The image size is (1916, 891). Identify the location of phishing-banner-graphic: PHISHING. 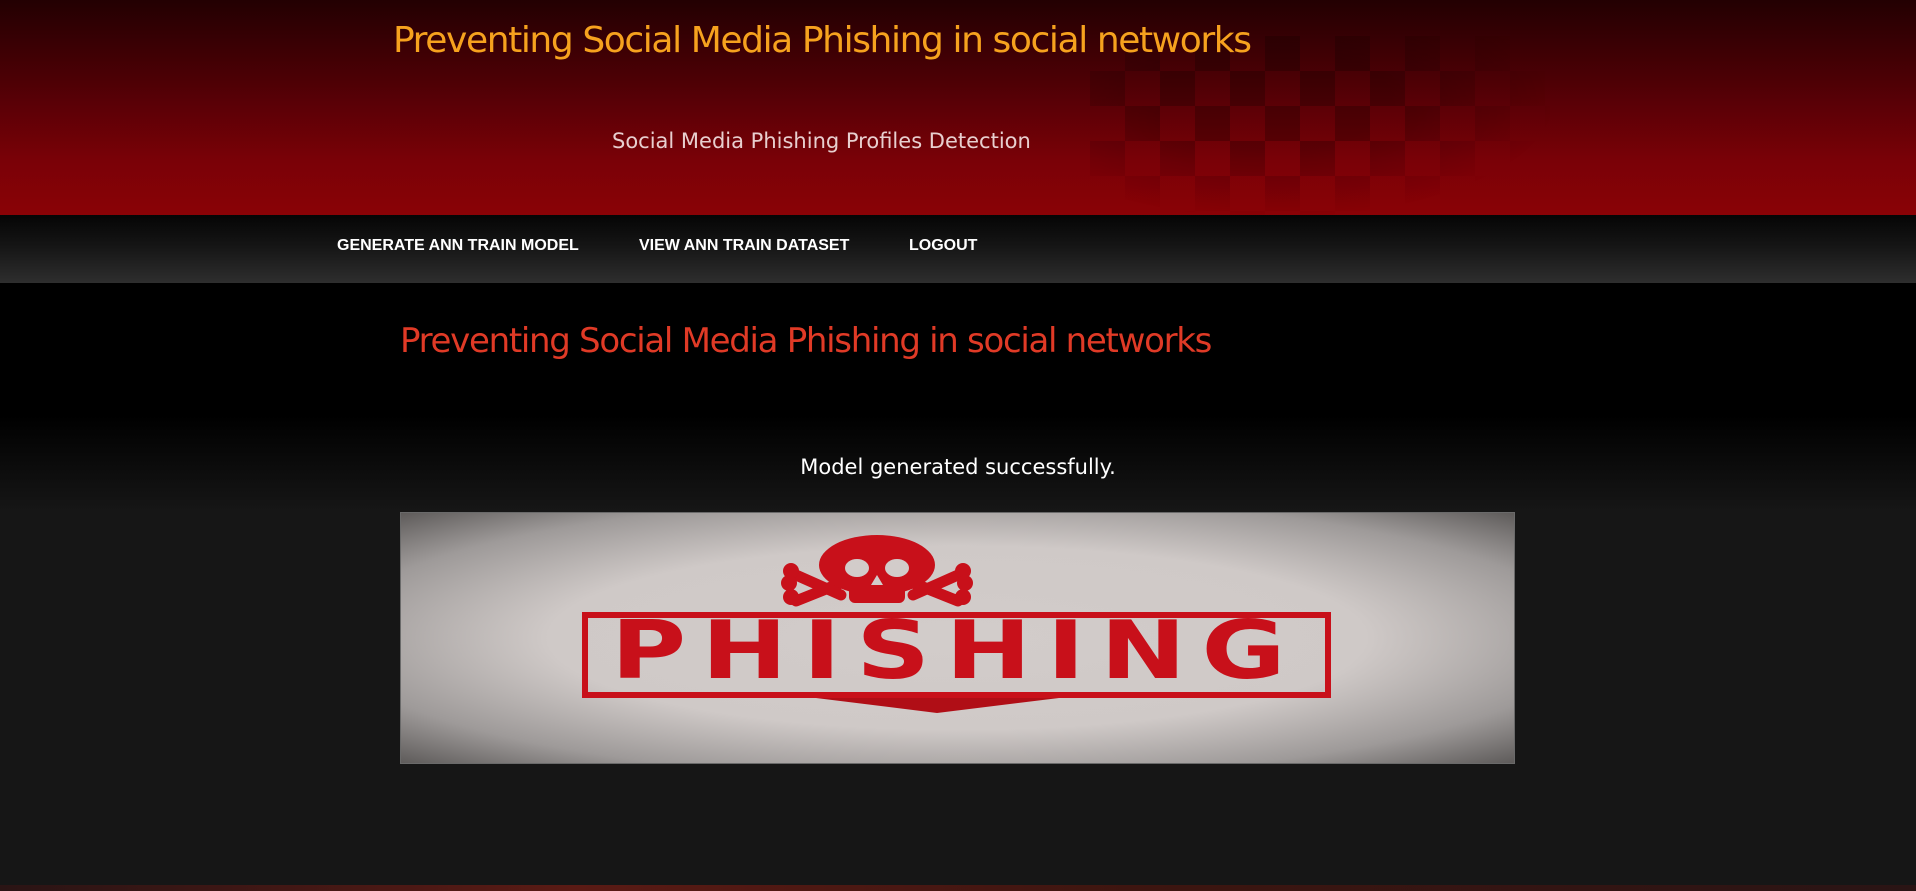
(956, 624).